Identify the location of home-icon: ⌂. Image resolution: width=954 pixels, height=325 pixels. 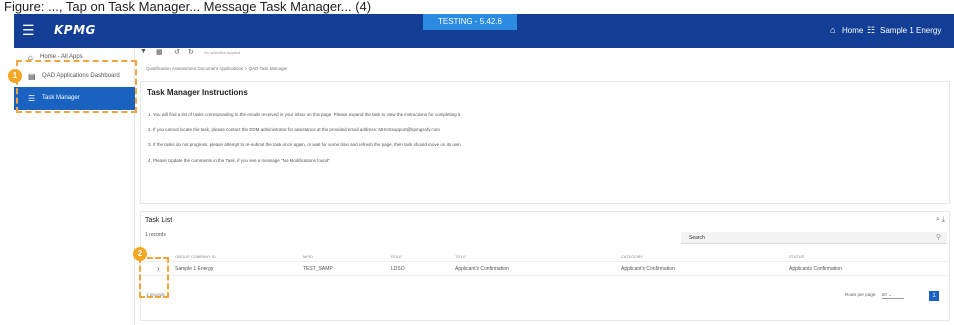
(832, 30).